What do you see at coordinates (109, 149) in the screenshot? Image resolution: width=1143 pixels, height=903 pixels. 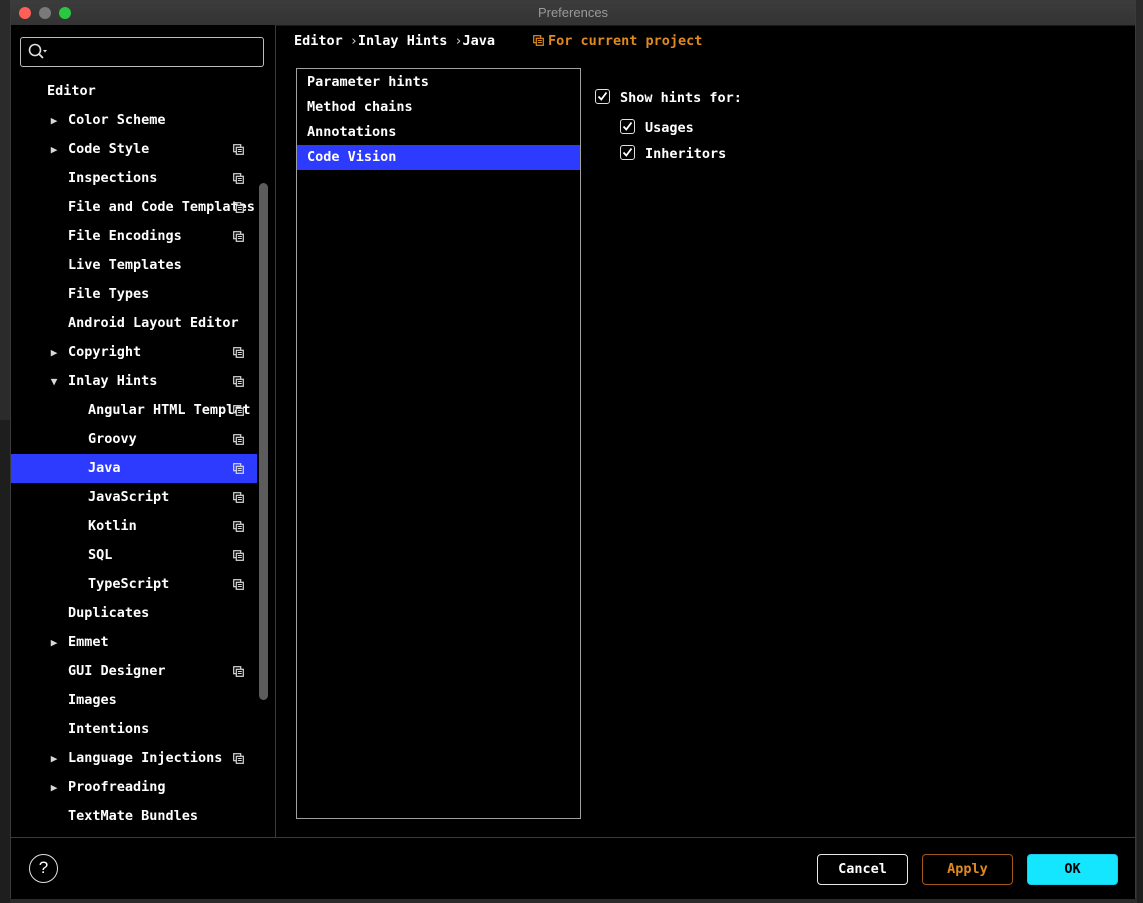 I see `sidebar-item-label: Code Style` at bounding box center [109, 149].